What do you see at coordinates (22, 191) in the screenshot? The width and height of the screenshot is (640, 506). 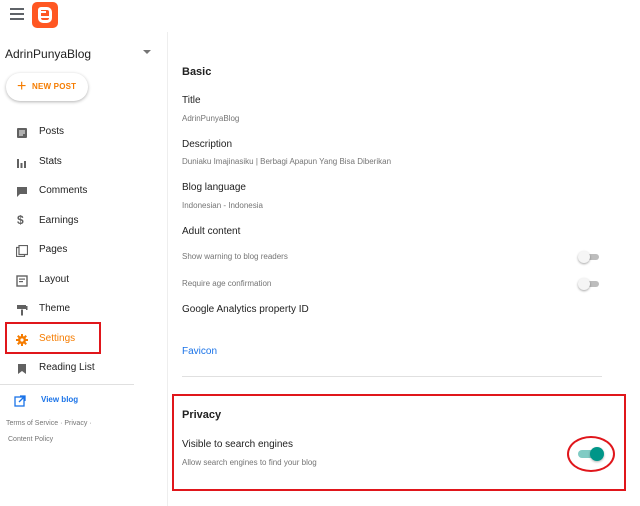 I see `comments-icon` at bounding box center [22, 191].